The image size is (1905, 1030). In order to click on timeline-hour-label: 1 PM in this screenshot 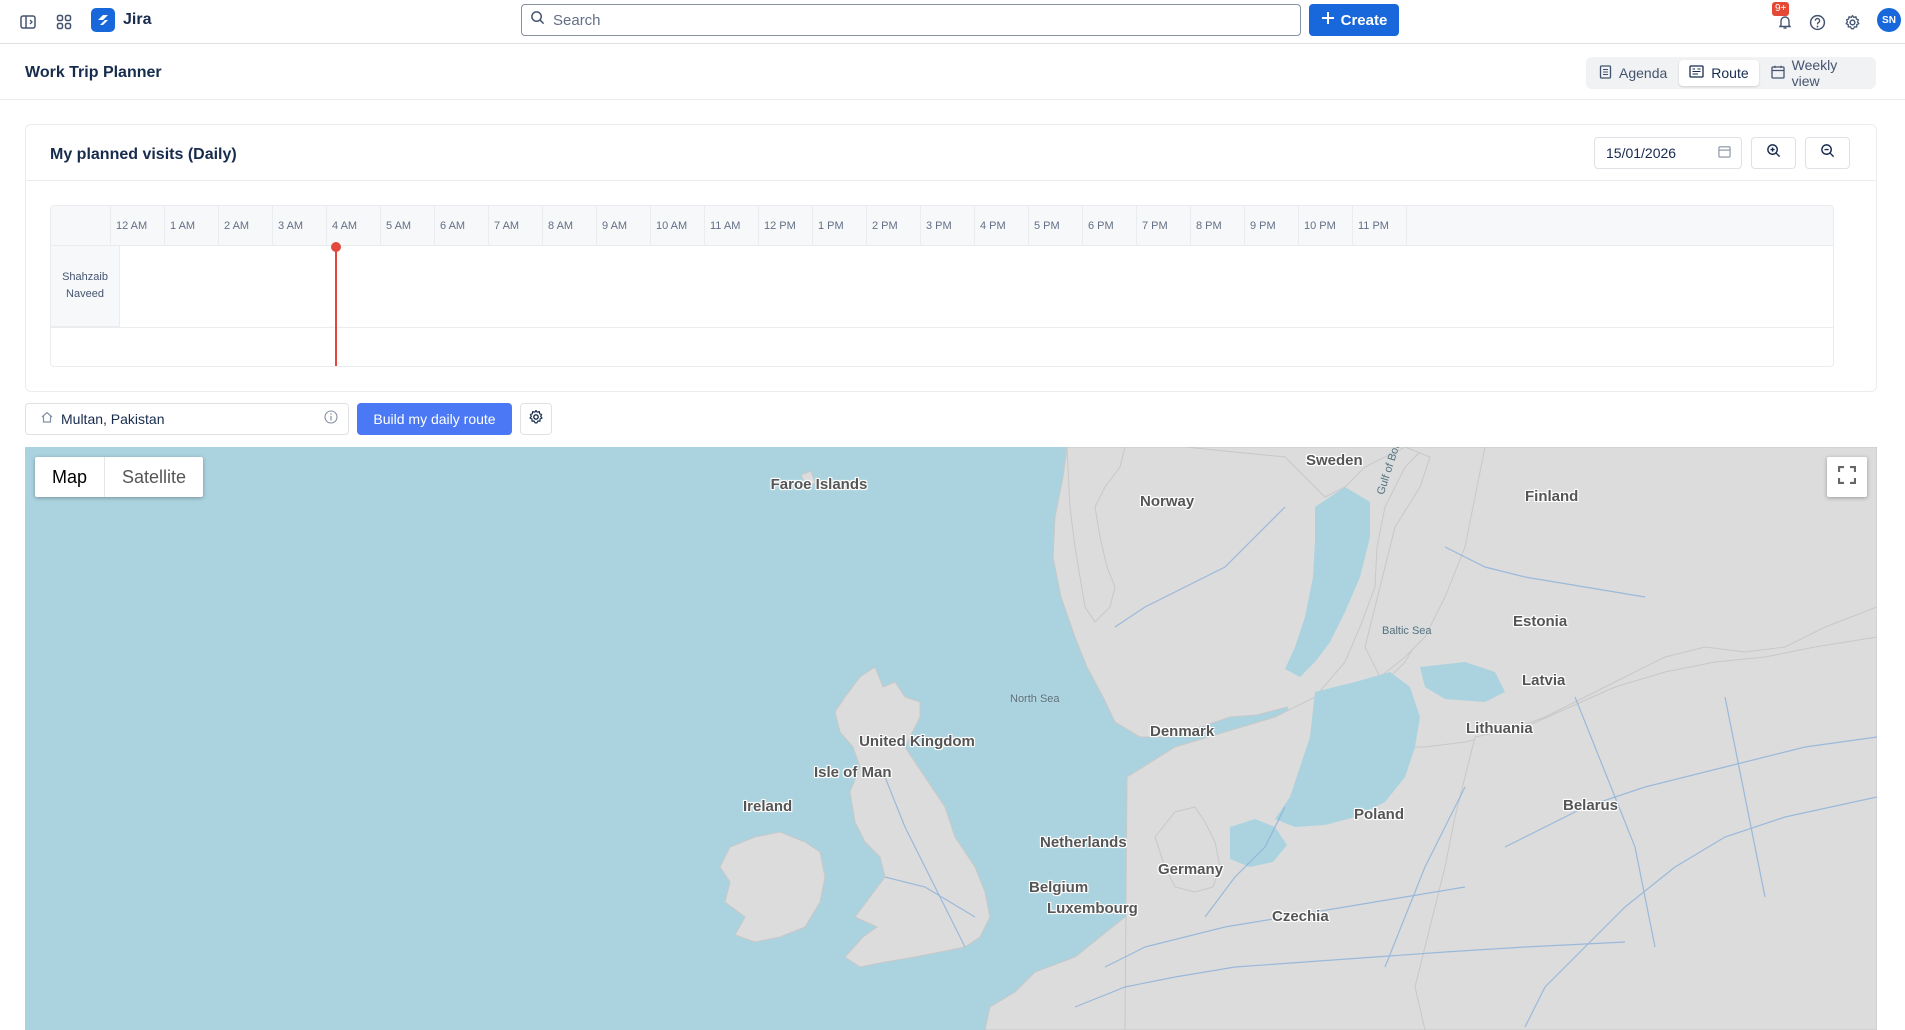, I will do `click(839, 226)`.